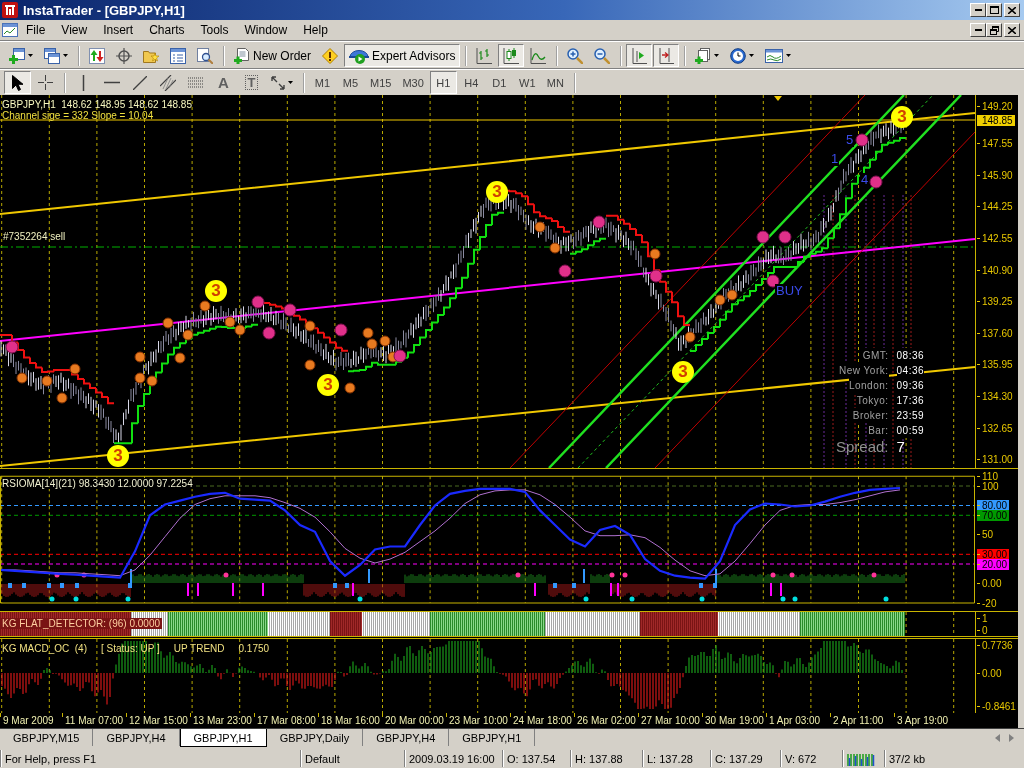 The height and width of the screenshot is (768, 1024). I want to click on volume-text: V: 672, so click(811, 758).